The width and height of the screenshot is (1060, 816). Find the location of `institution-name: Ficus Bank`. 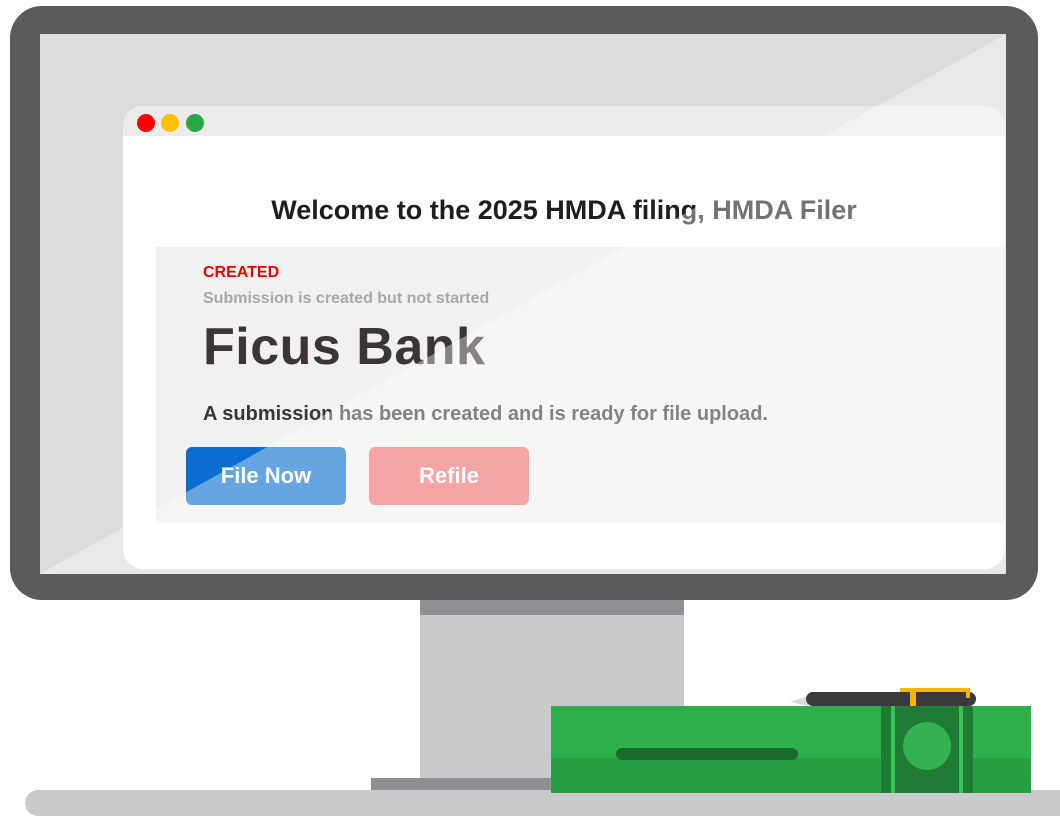

institution-name: Ficus Bank is located at coordinates (344, 347).